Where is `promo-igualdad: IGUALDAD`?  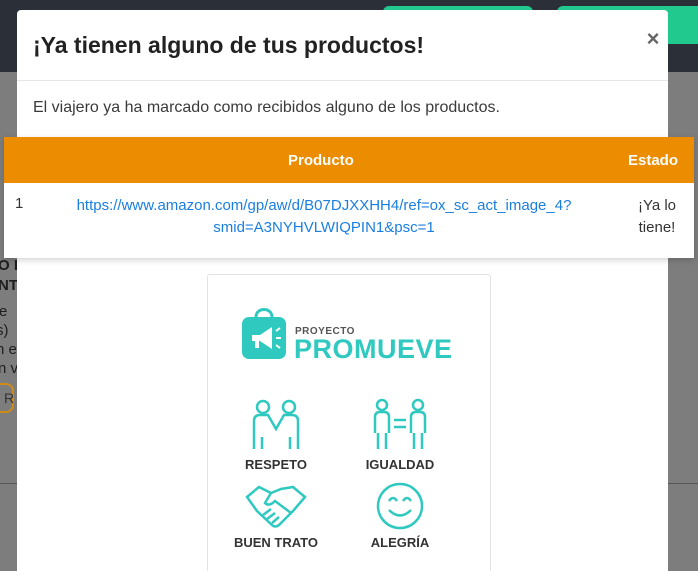 promo-igualdad: IGUALDAD is located at coordinates (400, 434).